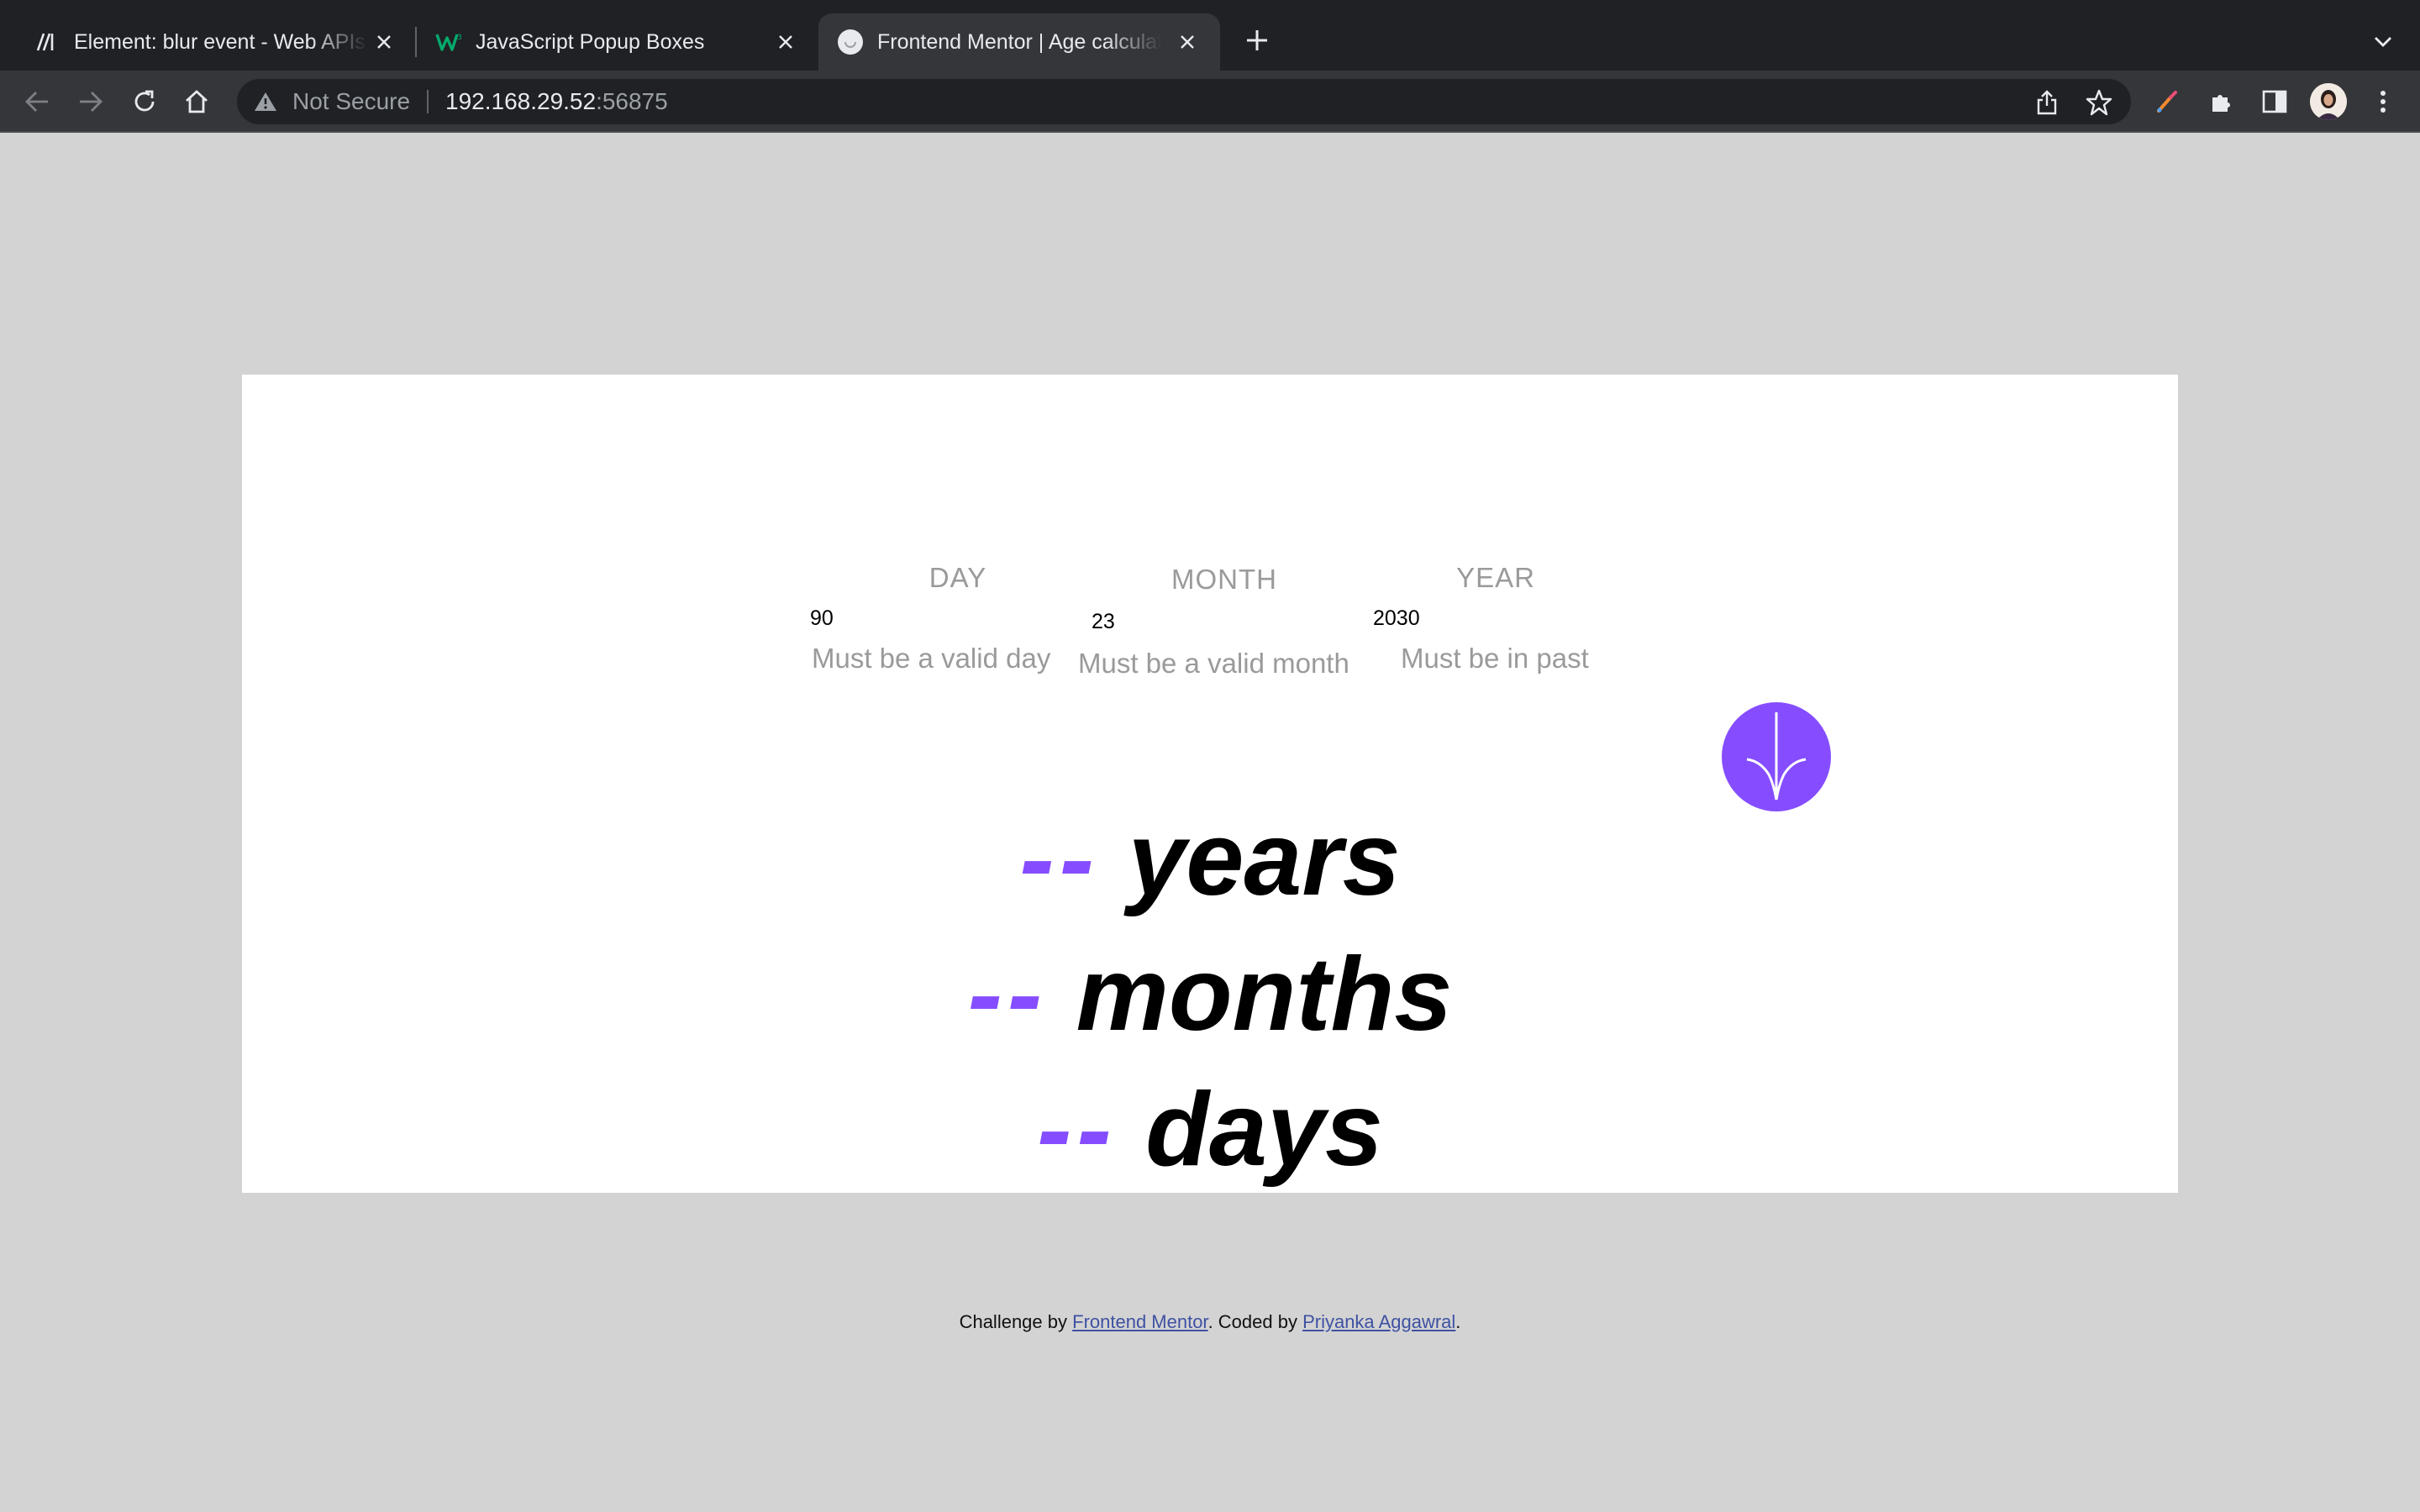  What do you see at coordinates (1264, 995) in the screenshot?
I see `months-unit: months` at bounding box center [1264, 995].